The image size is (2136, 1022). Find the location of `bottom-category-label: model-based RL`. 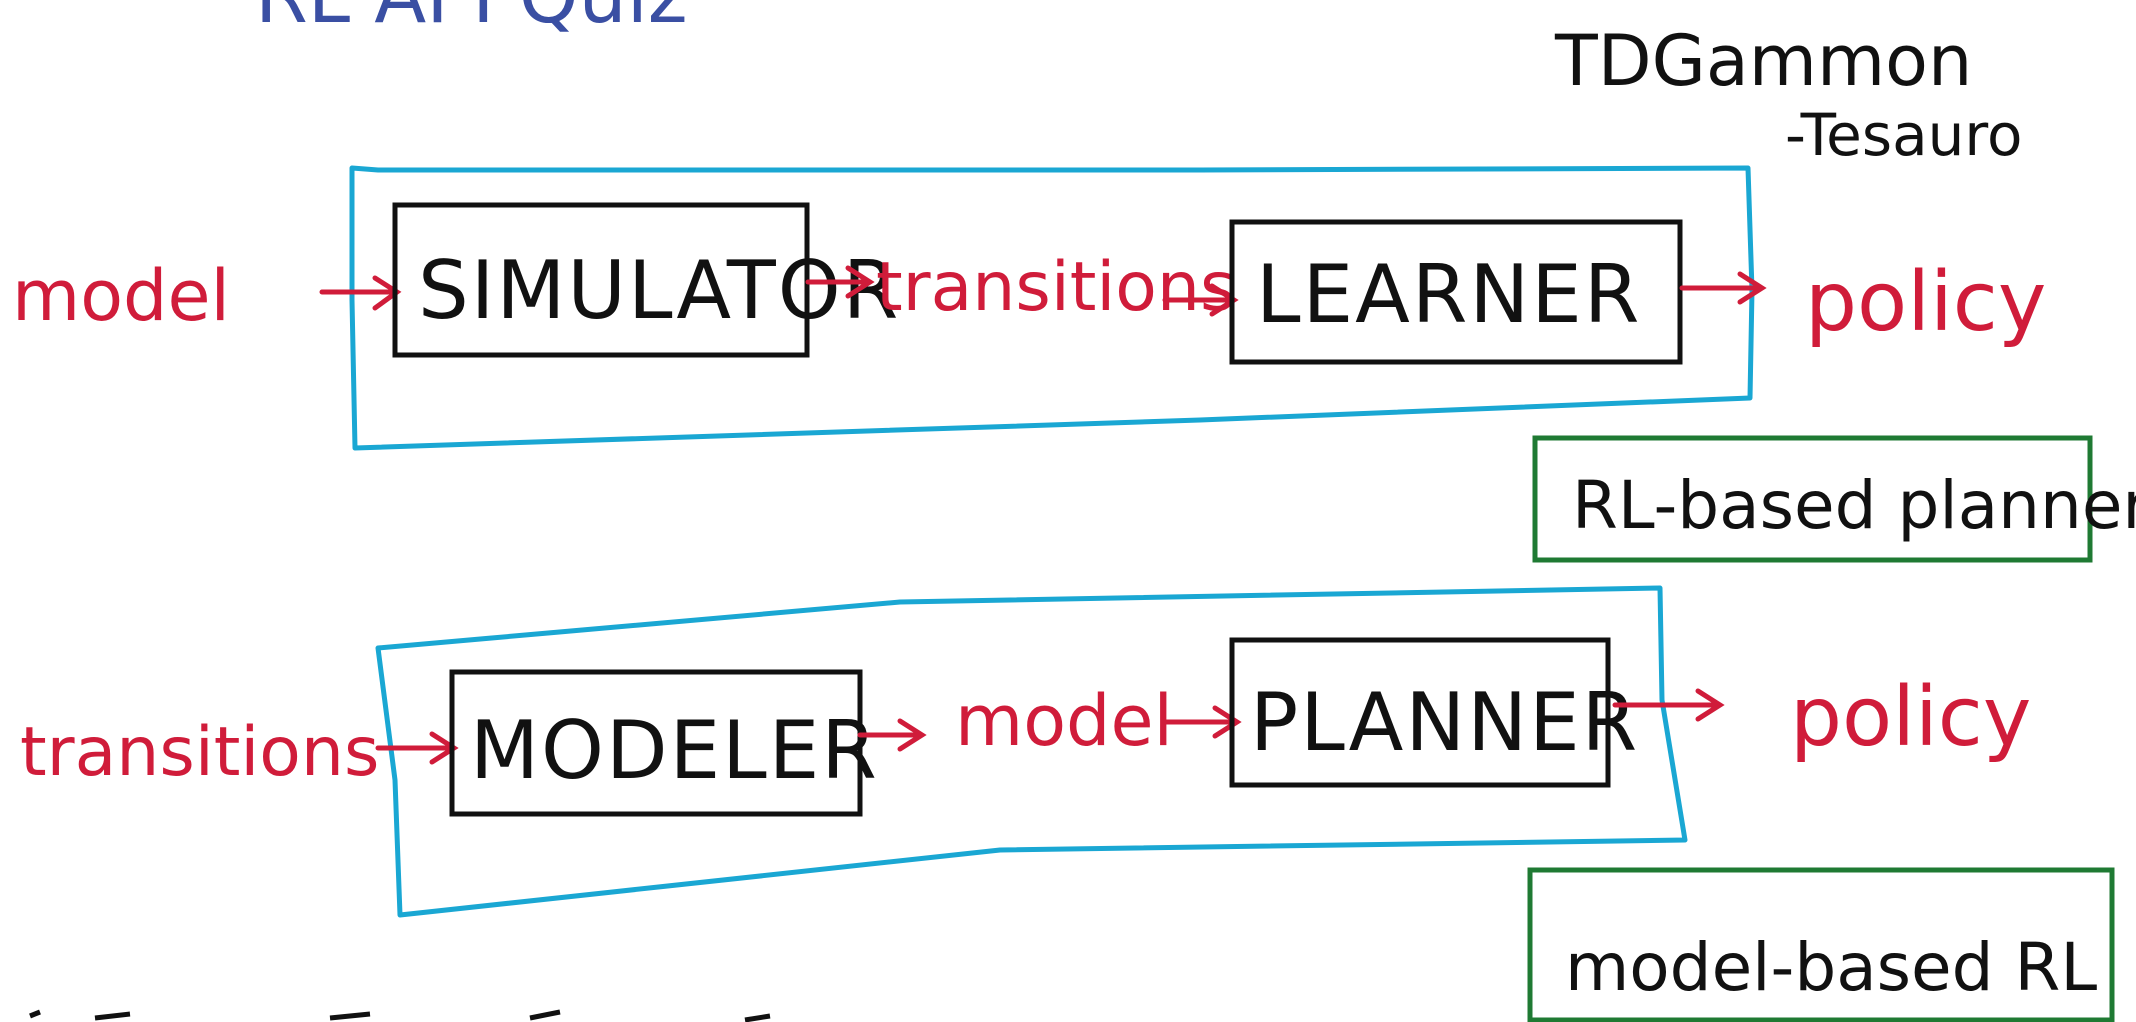

bottom-category-label: model-based RL is located at coordinates (1831, 967).